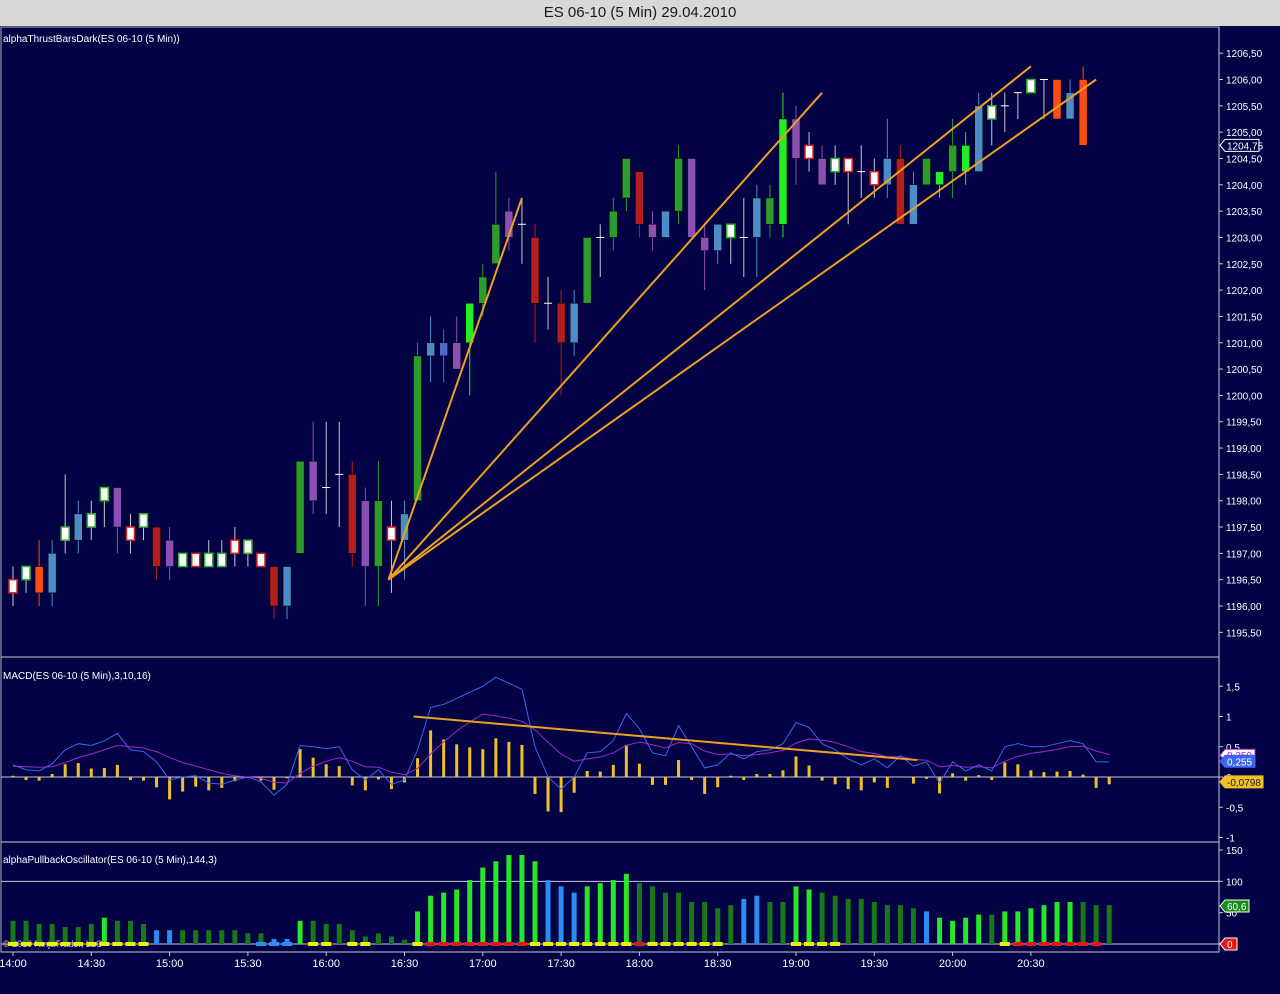 This screenshot has height=994, width=1280. I want to click on price-y-tick-label: 1203,50, so click(1244, 212).